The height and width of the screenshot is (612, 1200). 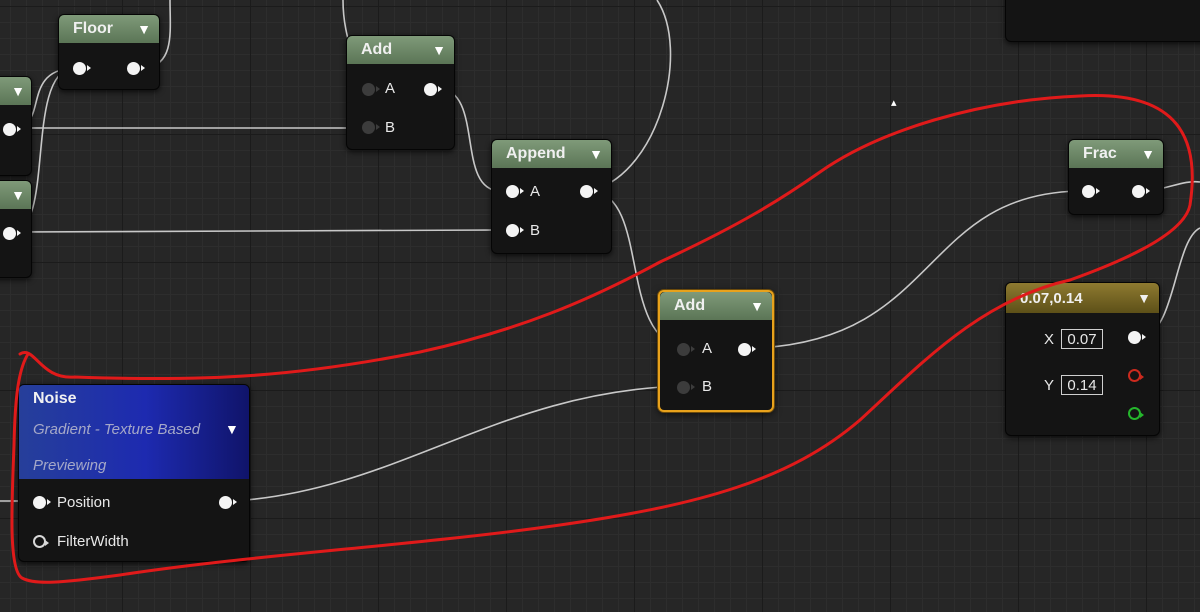 What do you see at coordinates (716, 351) in the screenshot?
I see `add-node-selected: Add ▼ A B` at bounding box center [716, 351].